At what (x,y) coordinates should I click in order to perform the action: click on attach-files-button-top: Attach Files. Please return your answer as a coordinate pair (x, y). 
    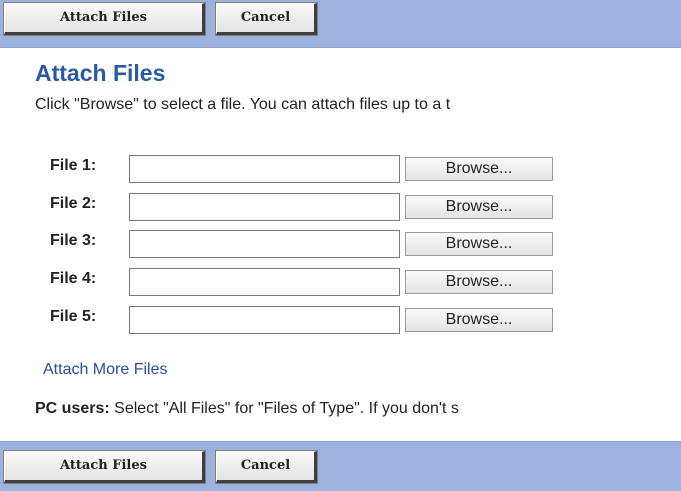
    Looking at the image, I should click on (104, 19).